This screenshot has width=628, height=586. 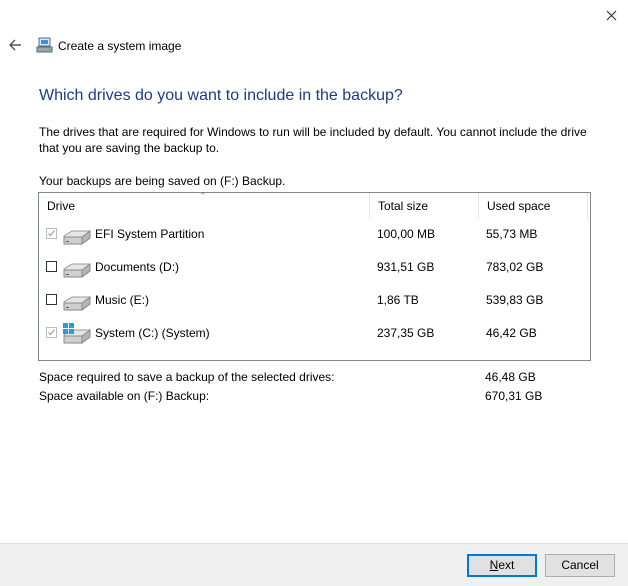 What do you see at coordinates (403, 206) in the screenshot?
I see `column-header-total-label: Total size` at bounding box center [403, 206].